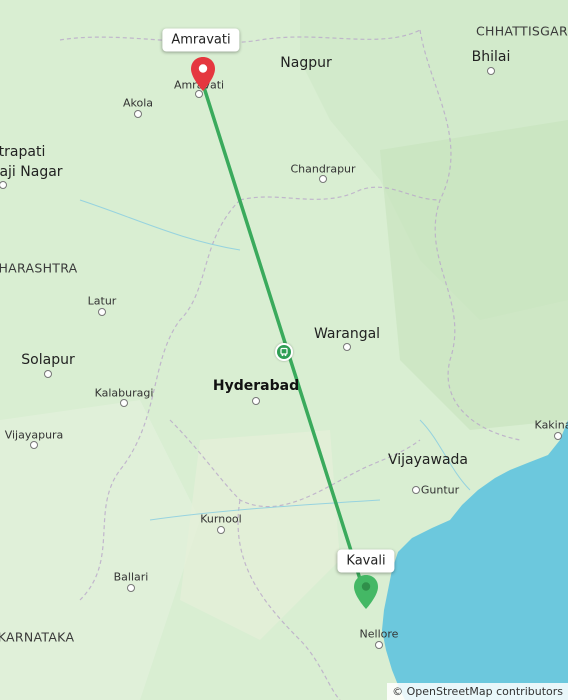 Image resolution: width=568 pixels, height=700 pixels. What do you see at coordinates (491, 71) in the screenshot?
I see `city-dot-bhilai` at bounding box center [491, 71].